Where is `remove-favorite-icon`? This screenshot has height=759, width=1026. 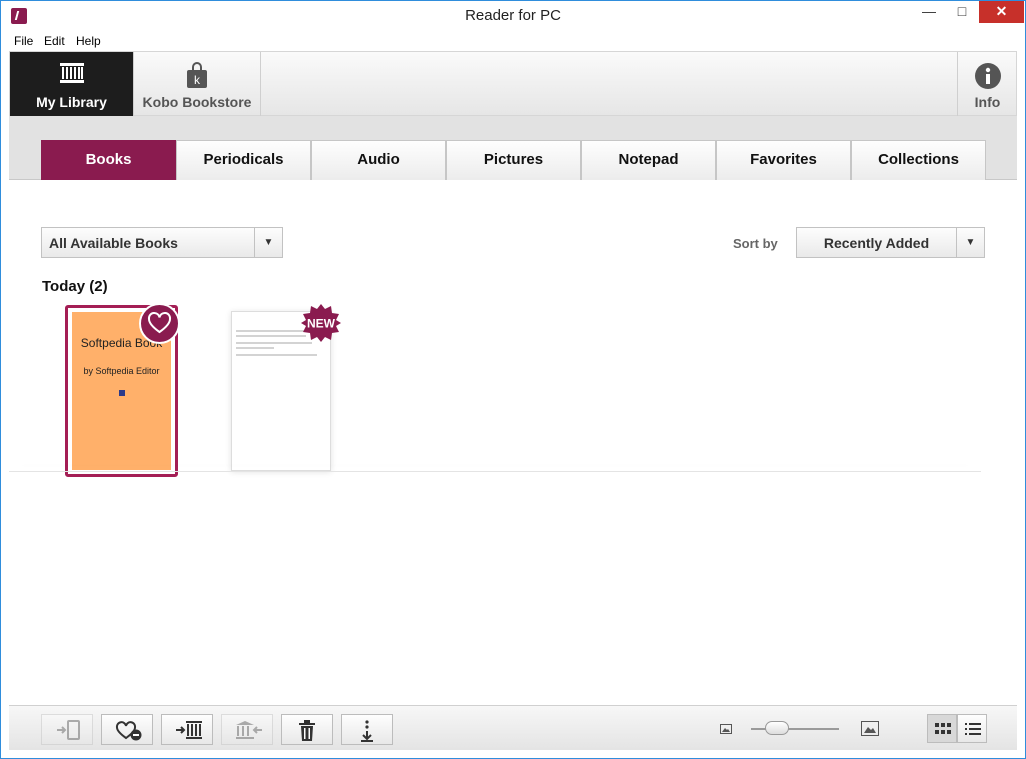
remove-favorite-icon is located at coordinates (128, 731).